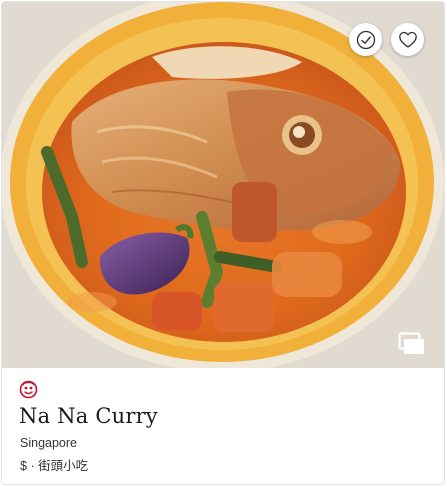 The height and width of the screenshot is (487, 447). Describe the element at coordinates (28, 389) in the screenshot. I see `michelin-guide-logo` at that location.